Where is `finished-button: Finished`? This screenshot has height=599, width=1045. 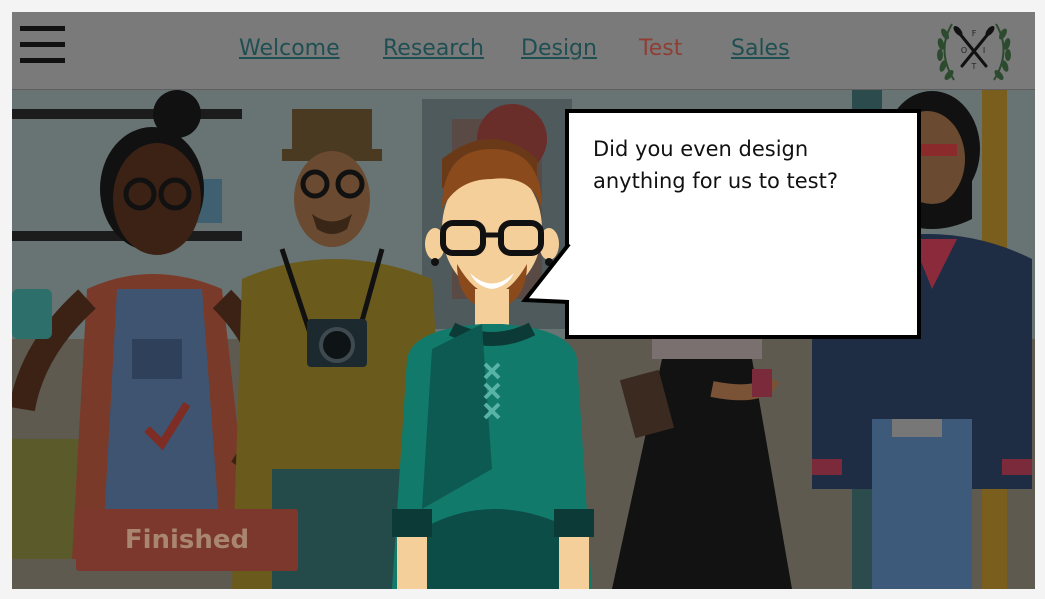 finished-button: Finished is located at coordinates (187, 540).